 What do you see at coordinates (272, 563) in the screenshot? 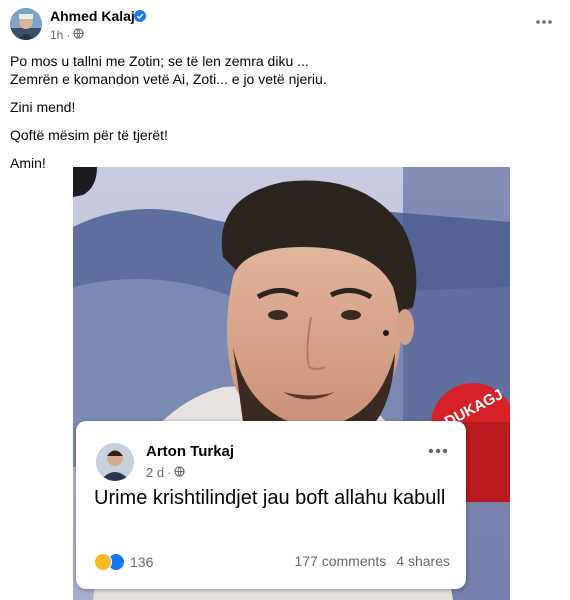
I see `card-footer: 136 177 comments 4 shares` at bounding box center [272, 563].